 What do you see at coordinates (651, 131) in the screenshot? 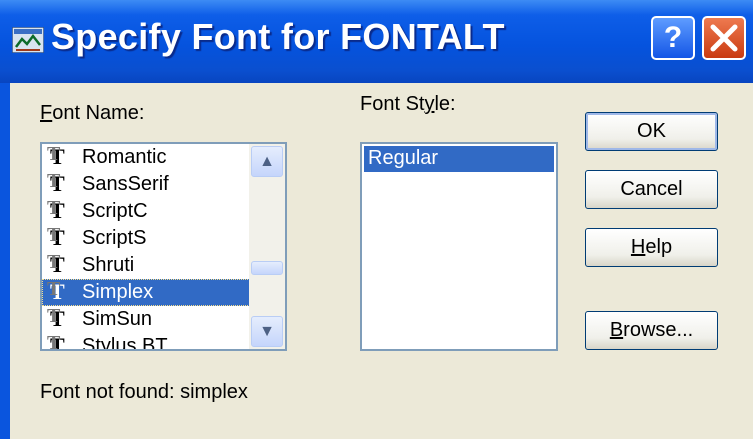
I see `ok-button: OK` at bounding box center [651, 131].